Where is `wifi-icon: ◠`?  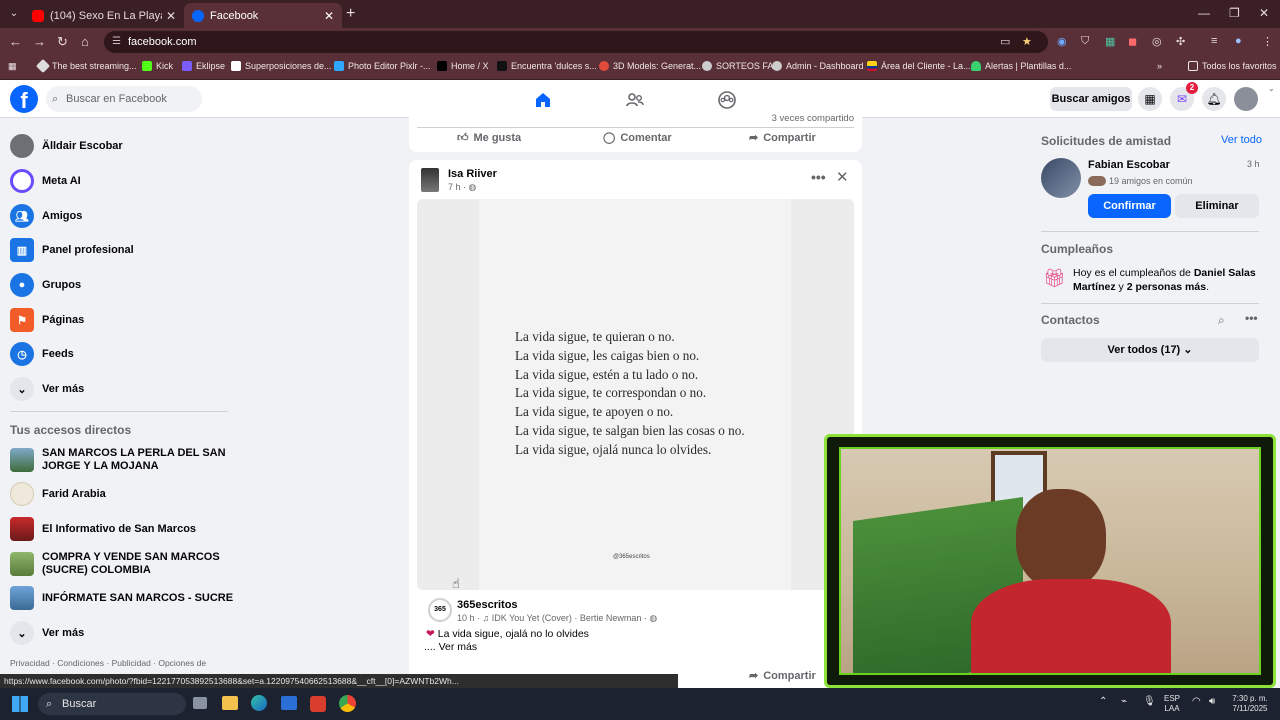 wifi-icon: ◠ is located at coordinates (1196, 702).